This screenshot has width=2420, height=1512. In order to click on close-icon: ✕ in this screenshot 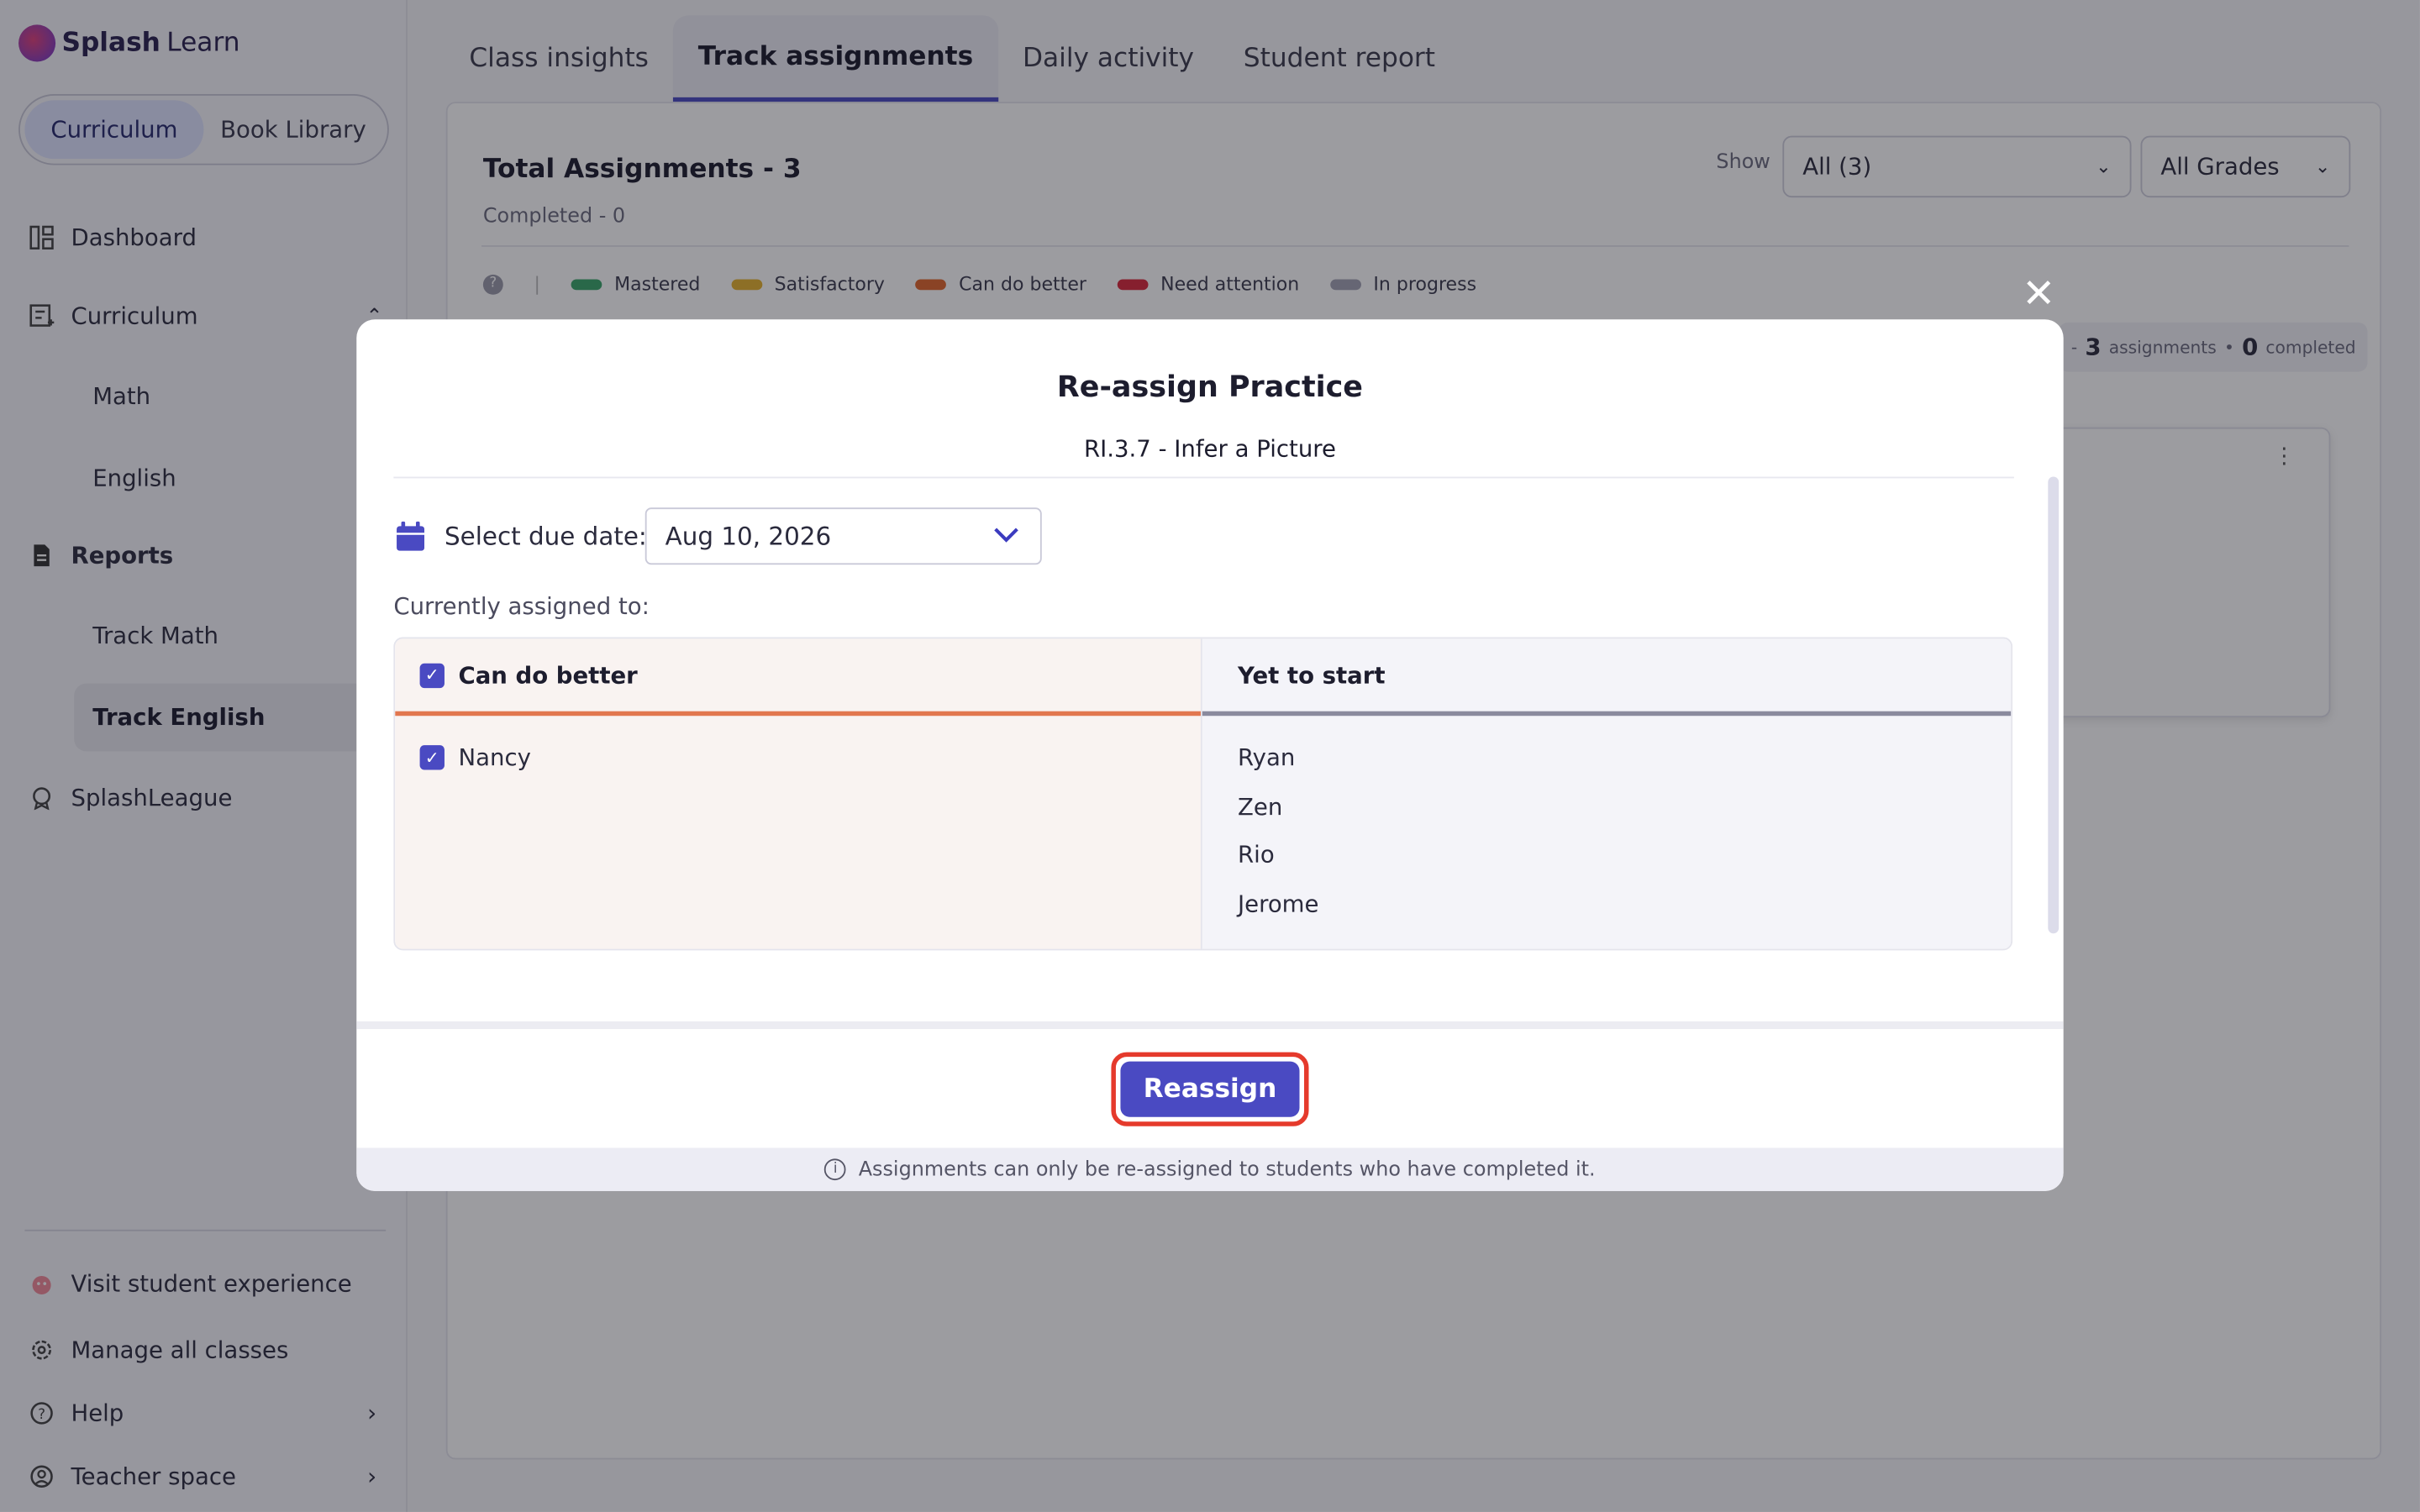, I will do `click(2039, 295)`.